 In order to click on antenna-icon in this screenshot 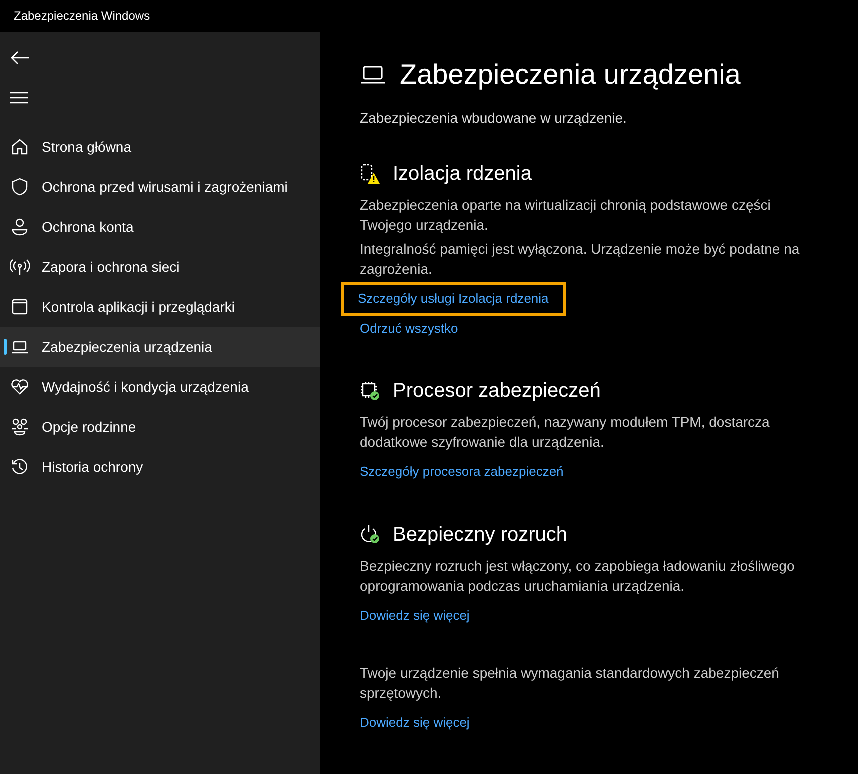, I will do `click(20, 267)`.